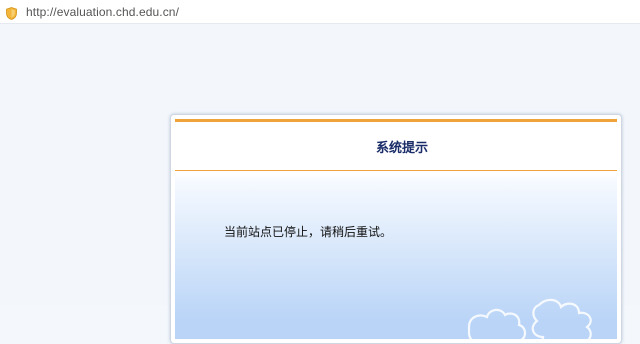 The width and height of the screenshot is (640, 344). Describe the element at coordinates (401, 148) in the screenshot. I see `dialog-title: 系统提示` at that location.